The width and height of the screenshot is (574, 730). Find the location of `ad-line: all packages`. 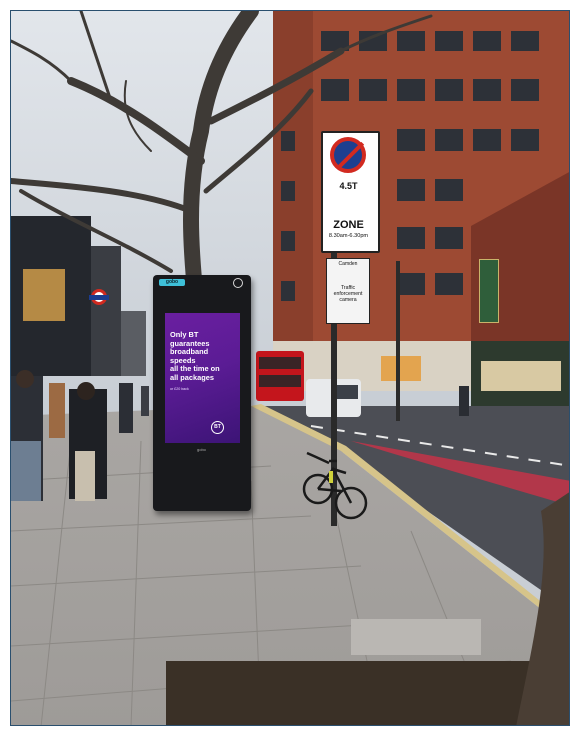

ad-line: all packages is located at coordinates (192, 377).